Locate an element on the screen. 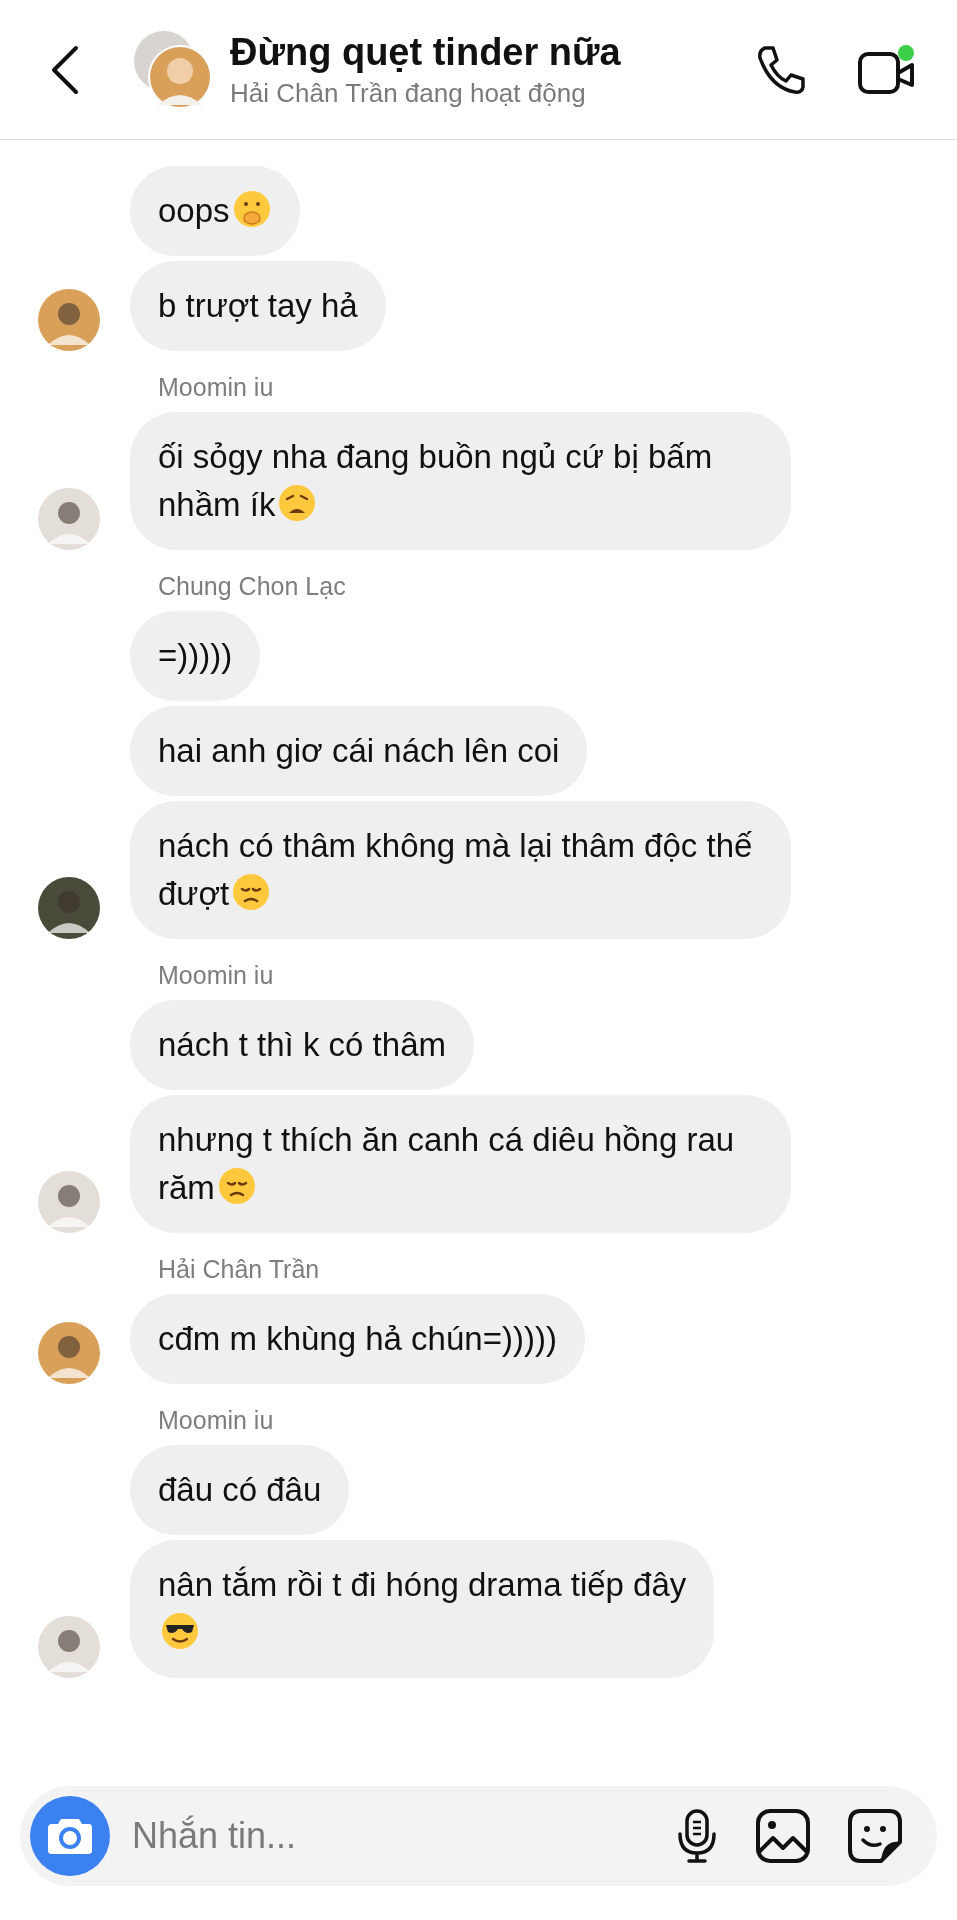 This screenshot has height=1920, width=957. message-bubble: đâu có đâu is located at coordinates (240, 1490).